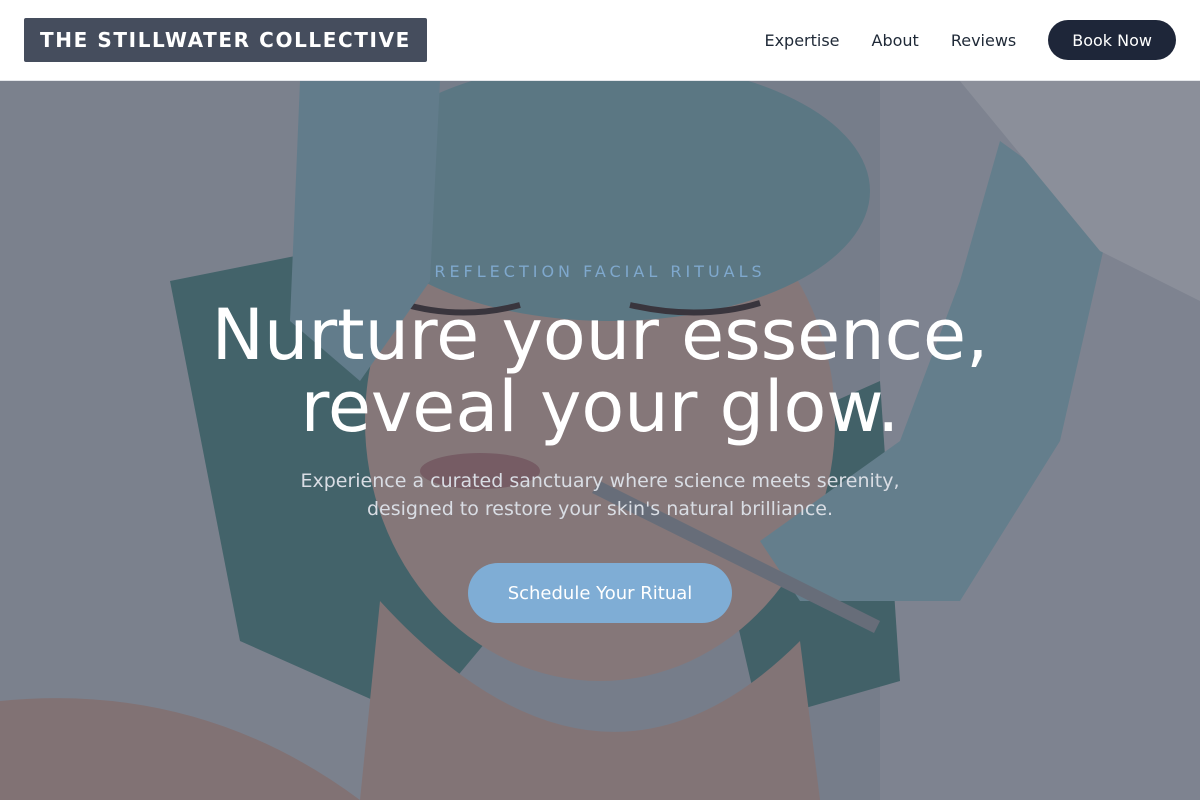  I want to click on hero-headline-line-1: Nurture your essence,, so click(600, 335).